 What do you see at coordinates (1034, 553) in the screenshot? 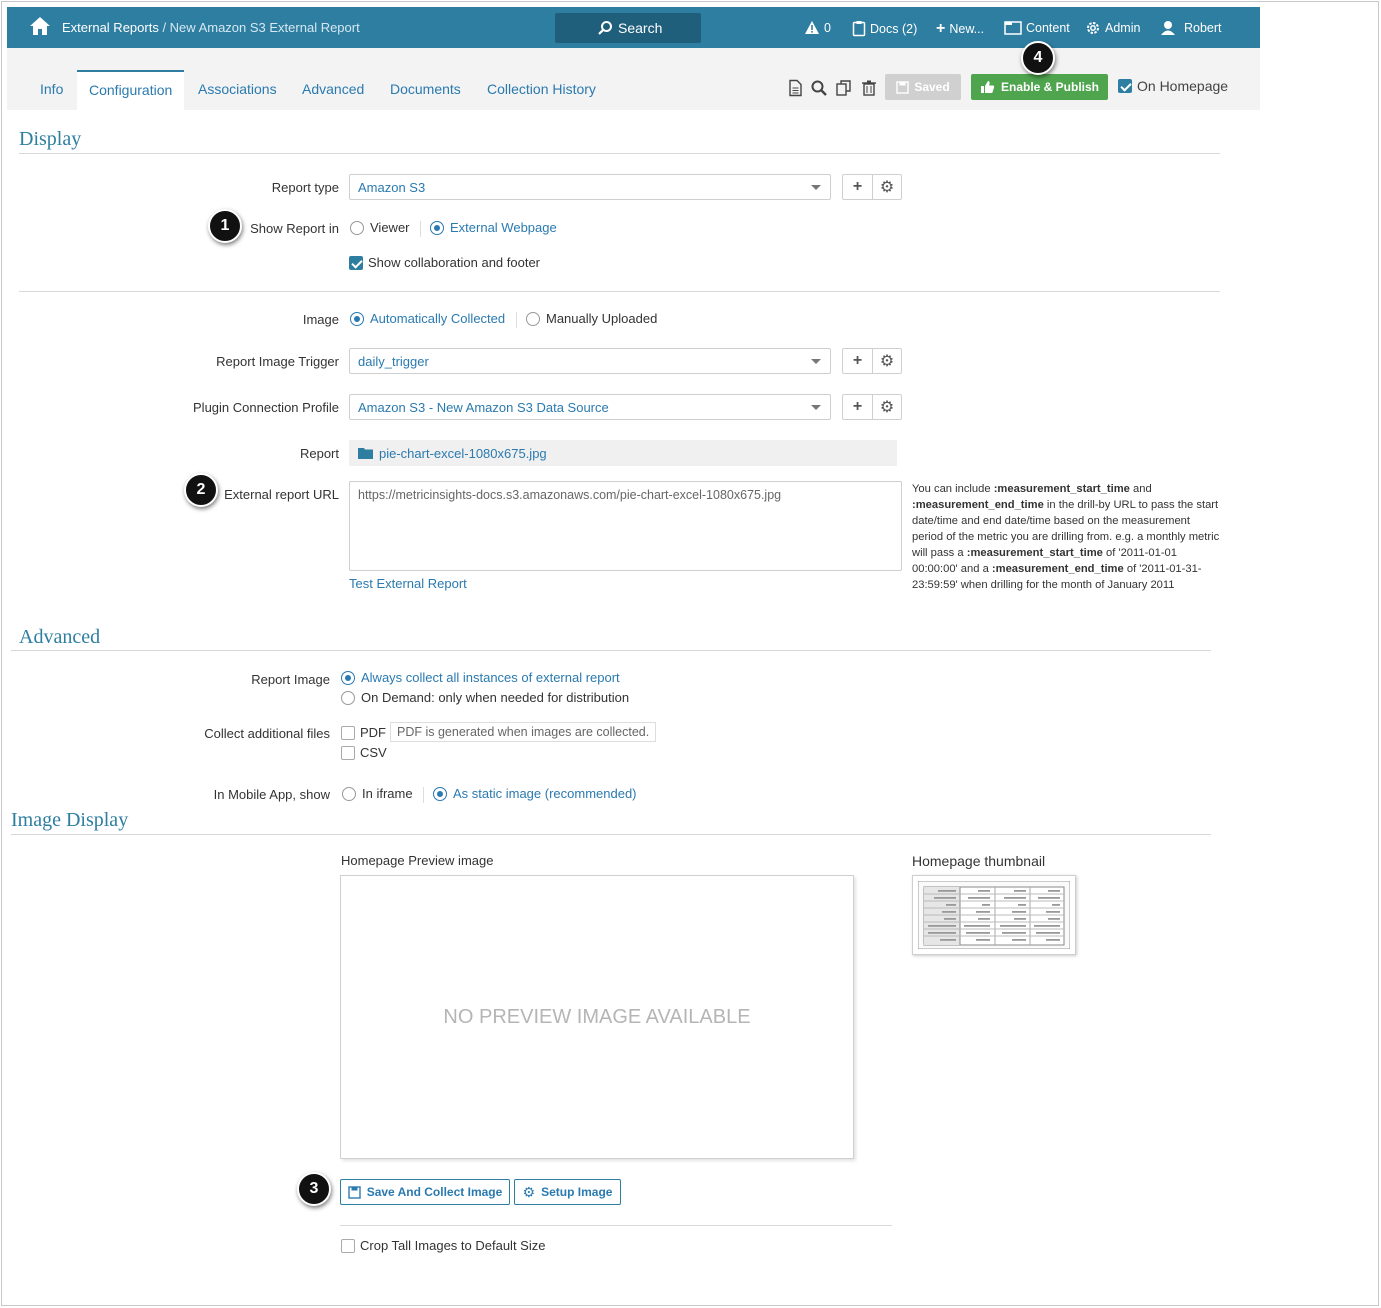
I see `help-token: :measurement_start_time` at bounding box center [1034, 553].